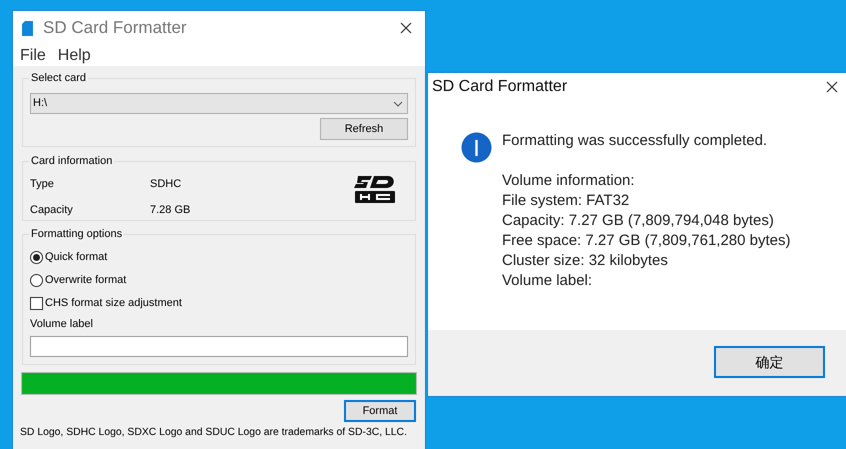  What do you see at coordinates (476, 147) in the screenshot?
I see `info-icon` at bounding box center [476, 147].